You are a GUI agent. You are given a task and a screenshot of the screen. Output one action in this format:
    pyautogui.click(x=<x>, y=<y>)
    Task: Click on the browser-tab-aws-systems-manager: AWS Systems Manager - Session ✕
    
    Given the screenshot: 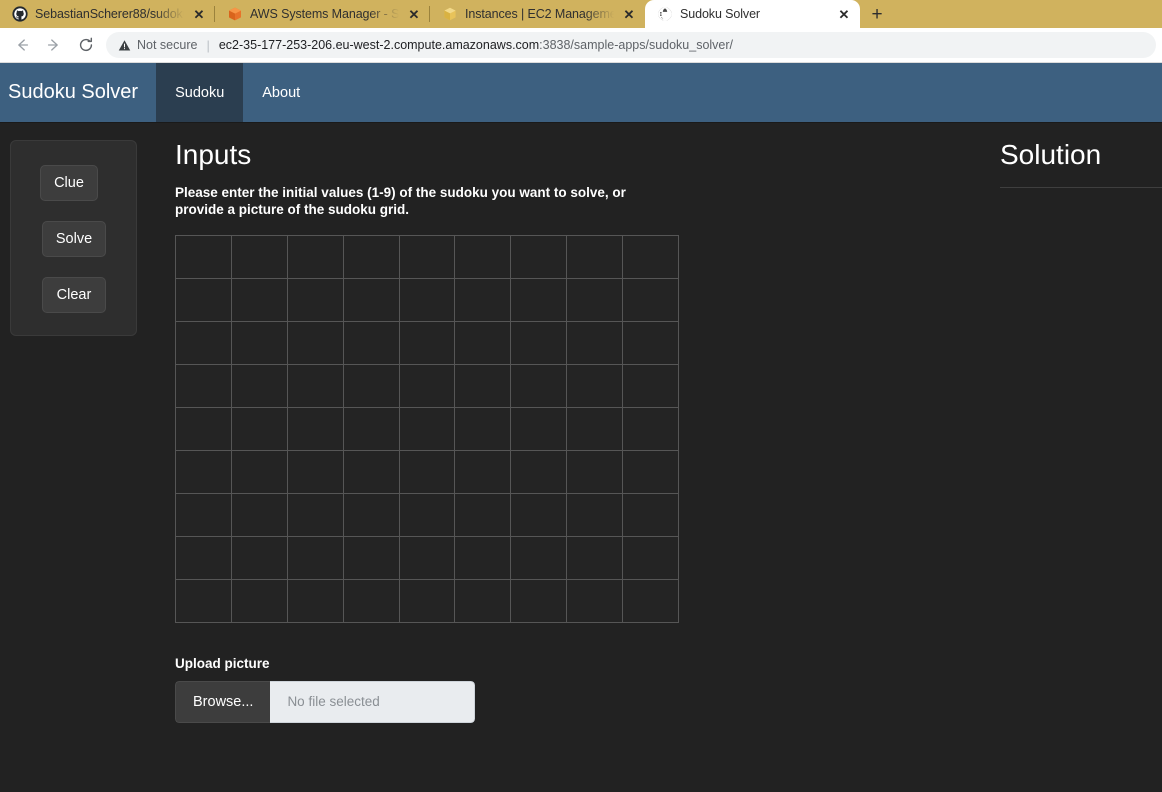 What is the action you would take?
    pyautogui.click(x=322, y=14)
    